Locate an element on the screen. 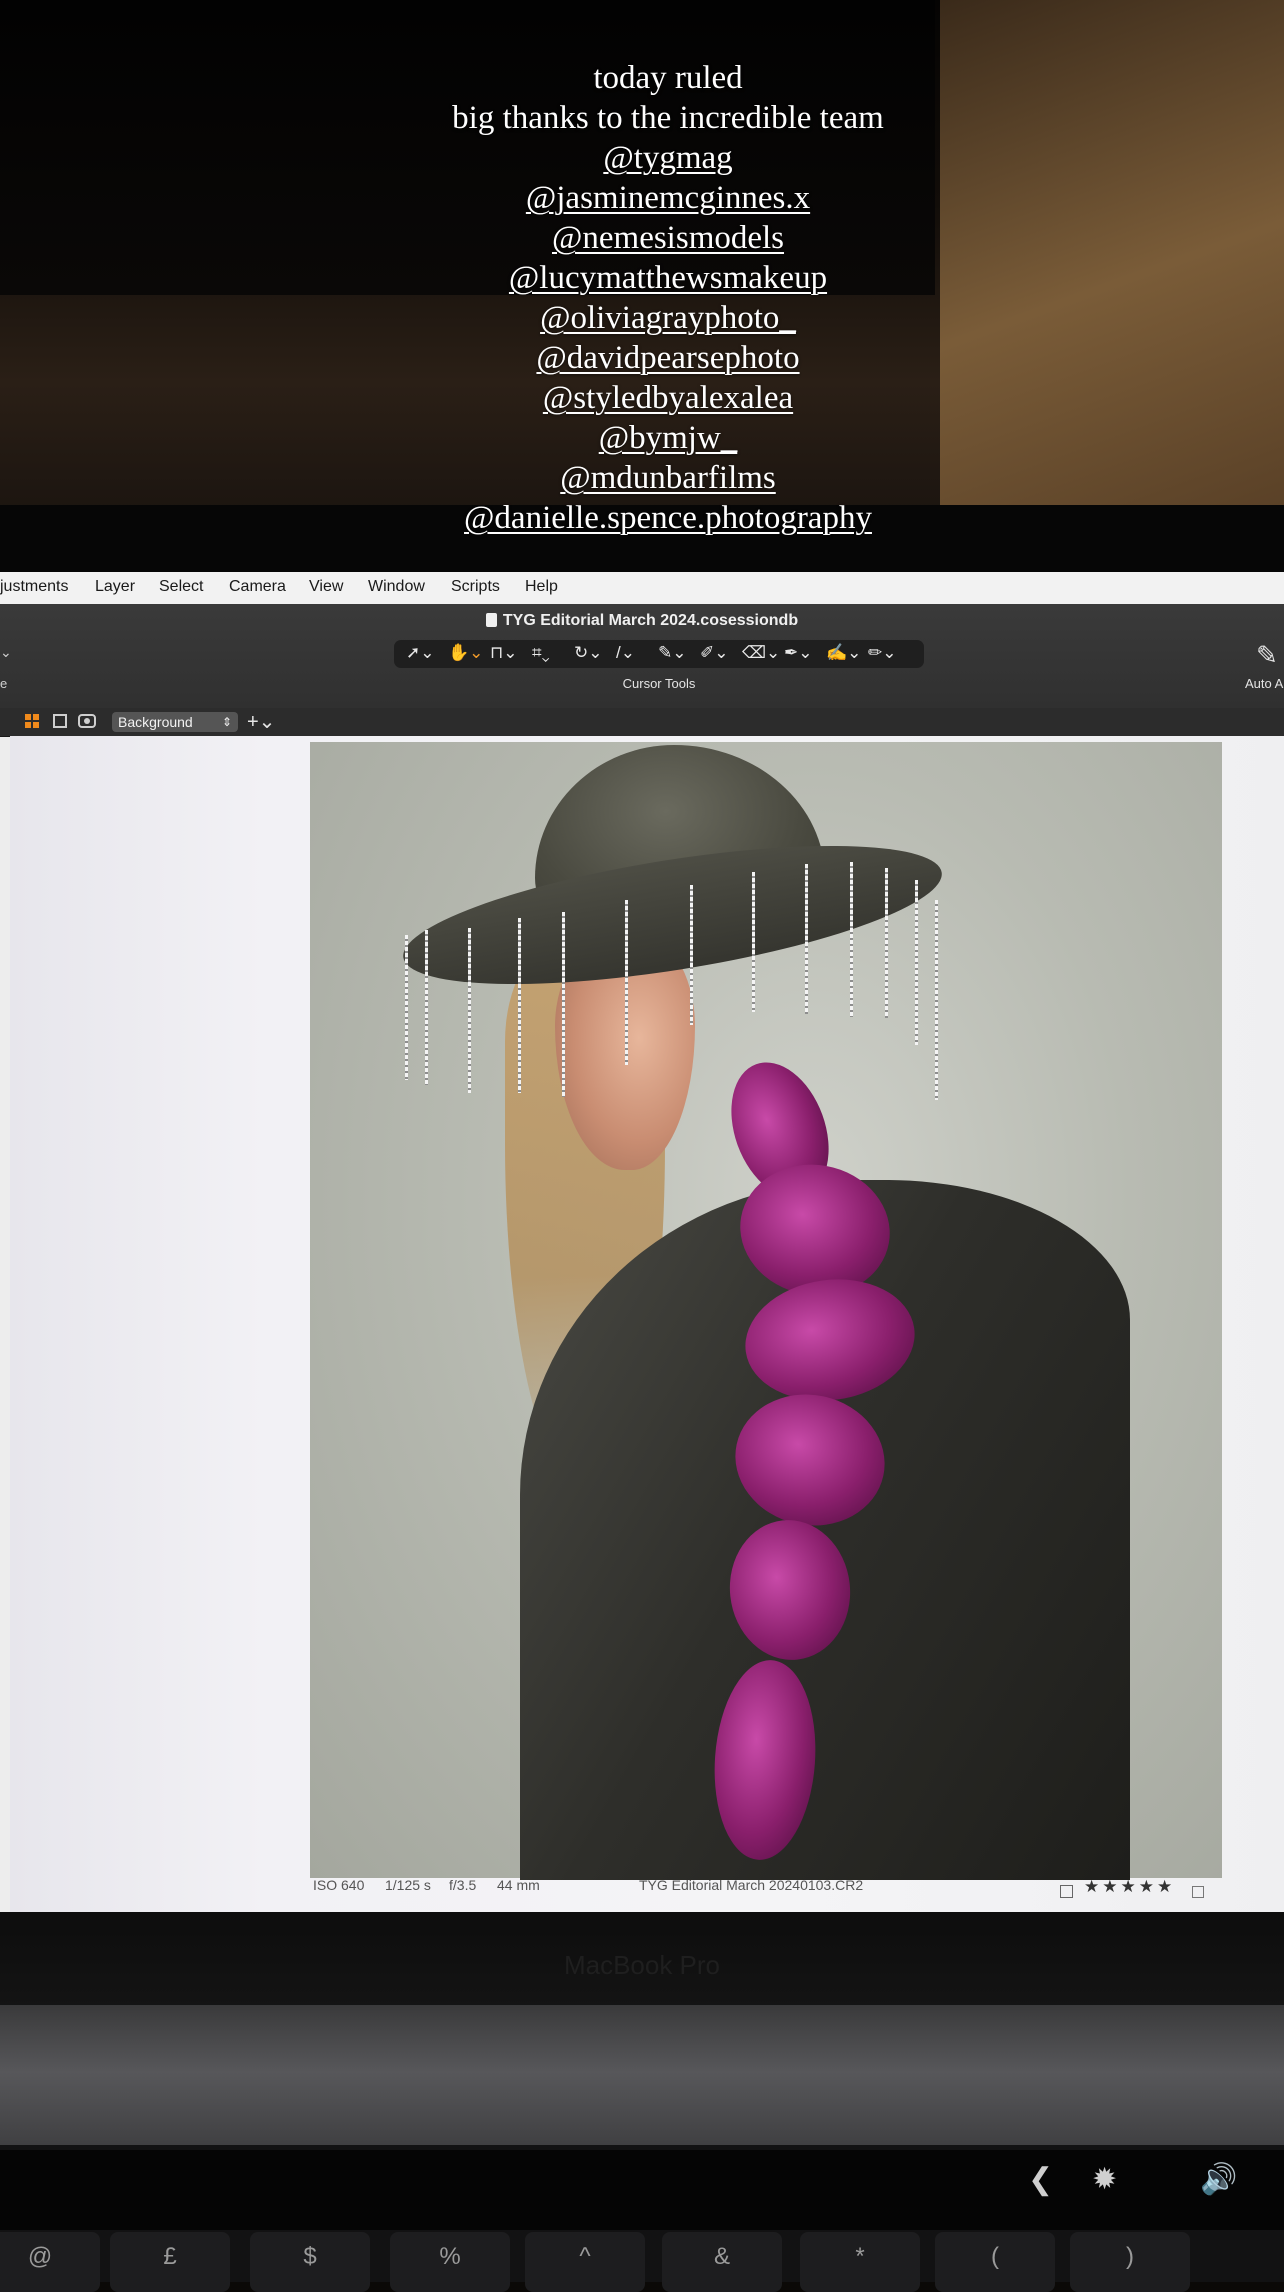 This screenshot has height=2292, width=1284. menu-layer: Layer is located at coordinates (115, 587).